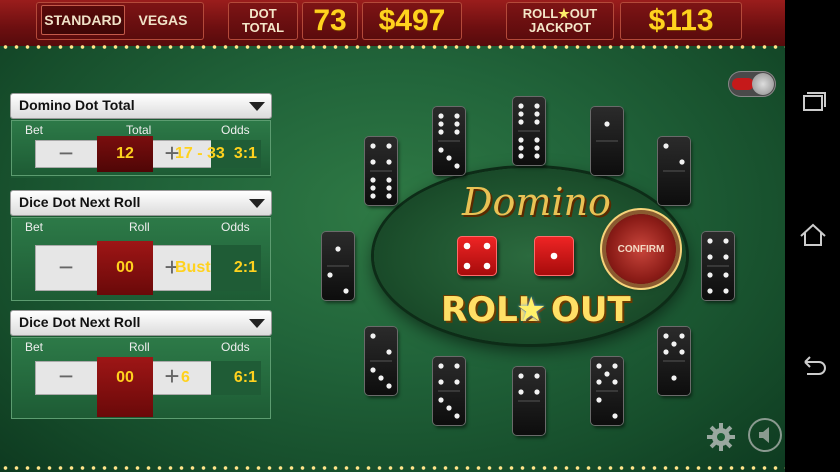 Image resolution: width=840 pixels, height=472 pixels. I want to click on home-icon, so click(812, 236).